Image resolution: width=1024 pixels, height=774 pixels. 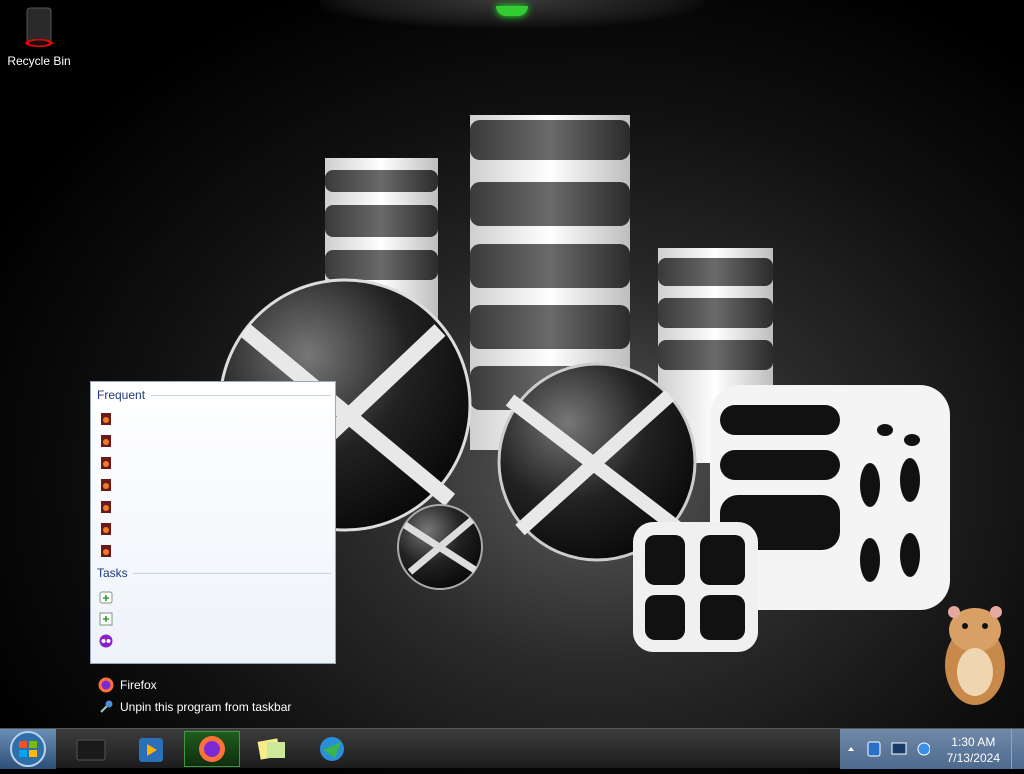 I want to click on sticky-notes-icon, so click(x=271, y=749).